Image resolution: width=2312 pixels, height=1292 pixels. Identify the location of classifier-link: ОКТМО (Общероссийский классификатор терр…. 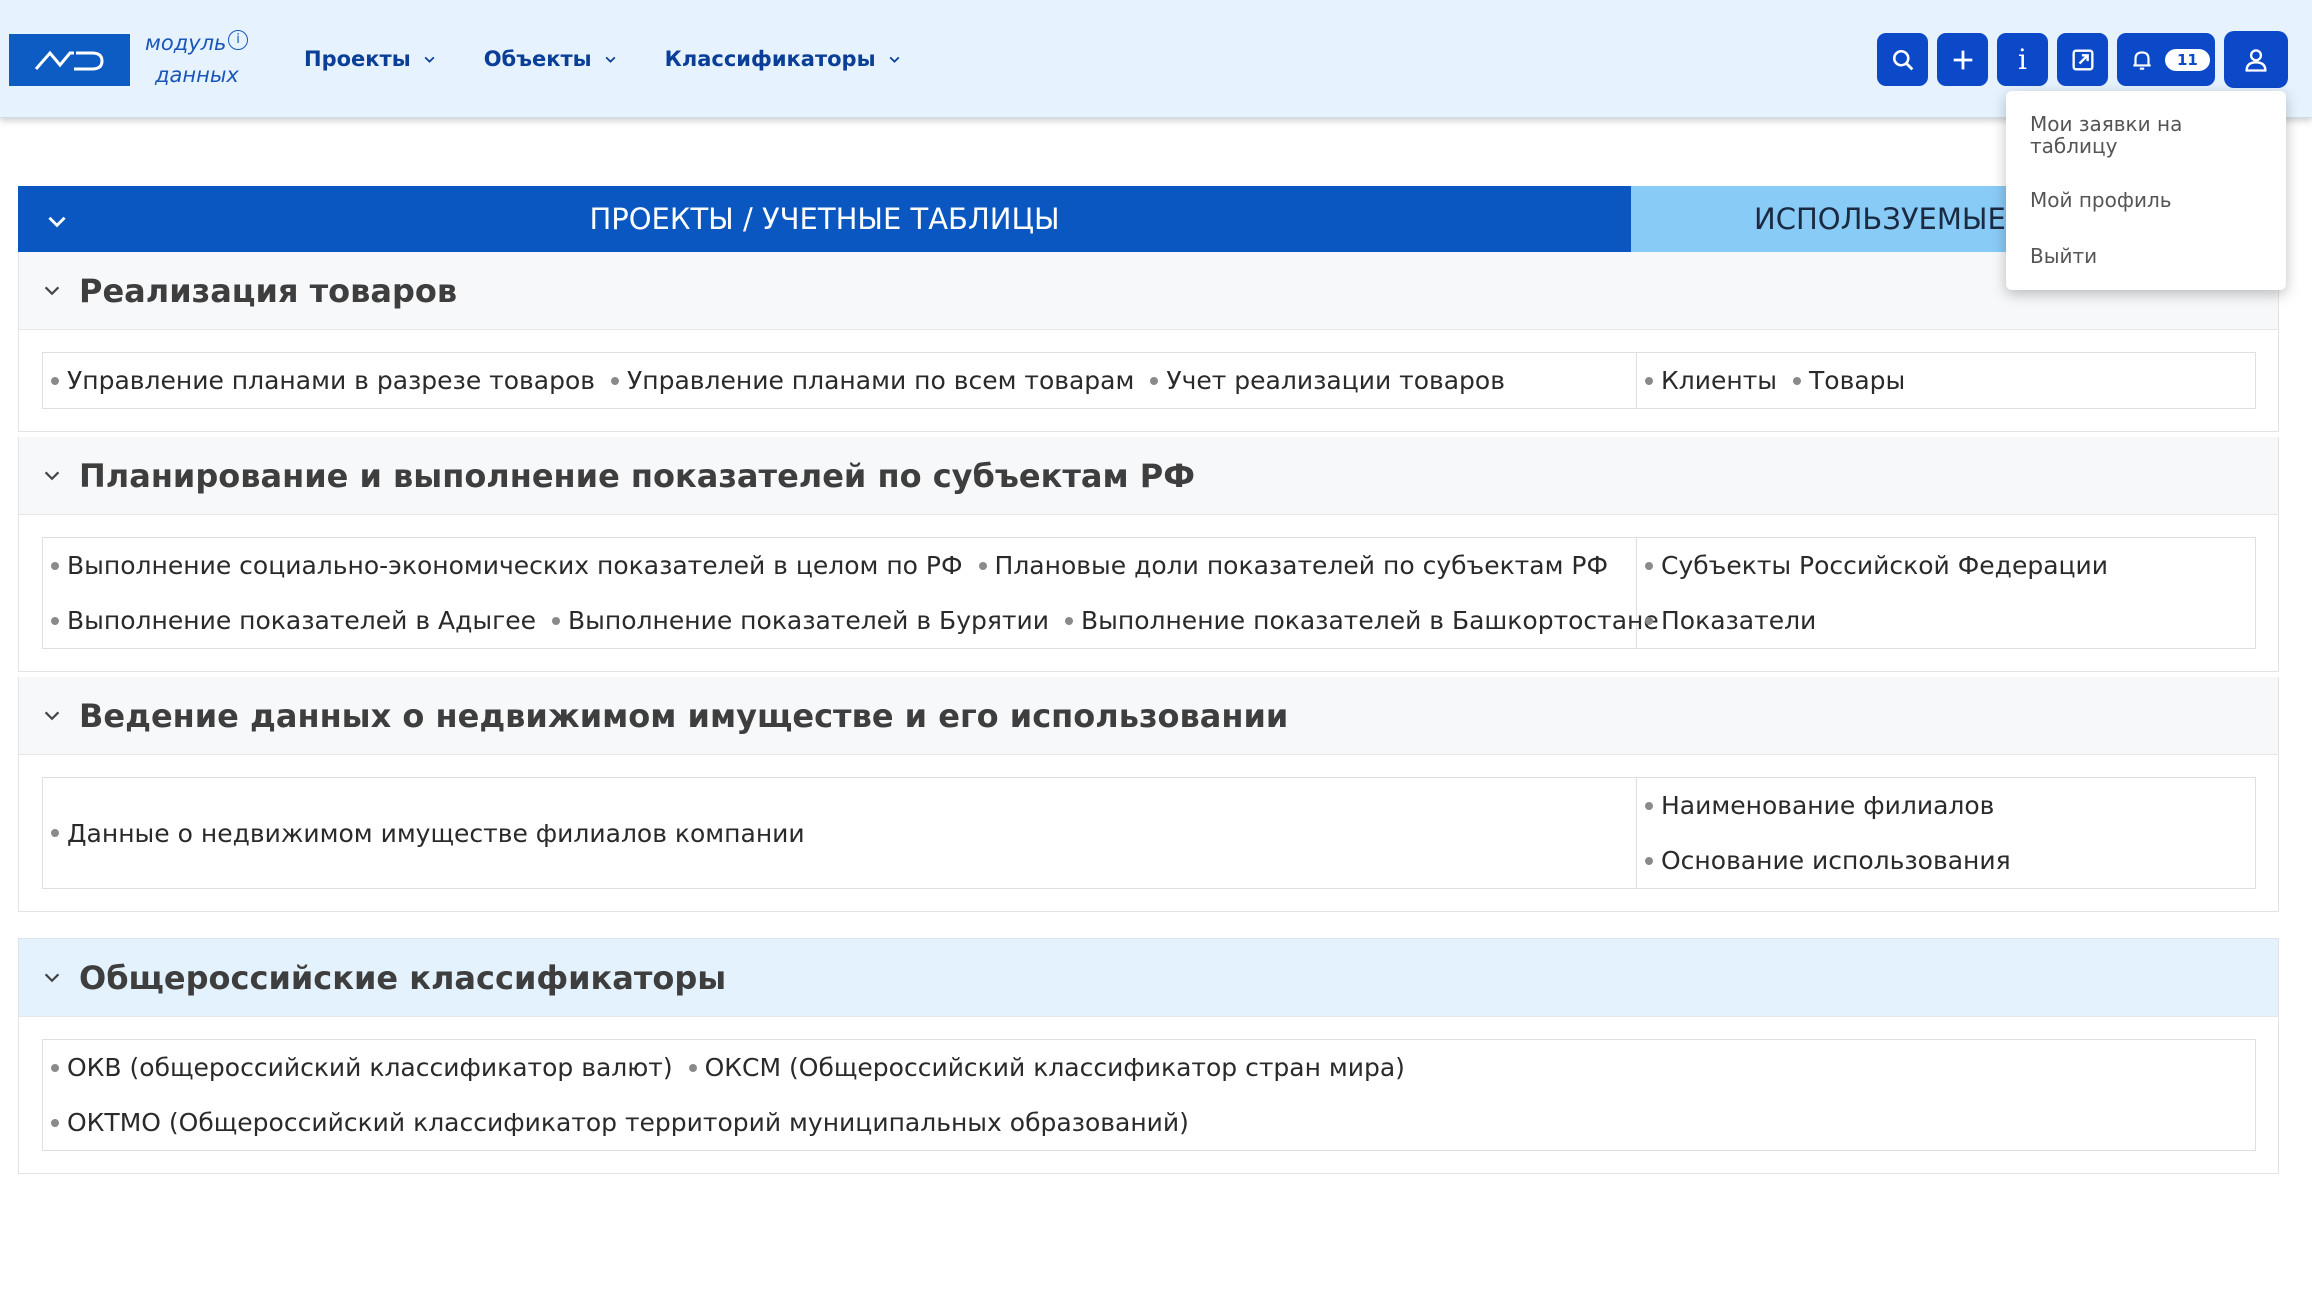
(620, 1122).